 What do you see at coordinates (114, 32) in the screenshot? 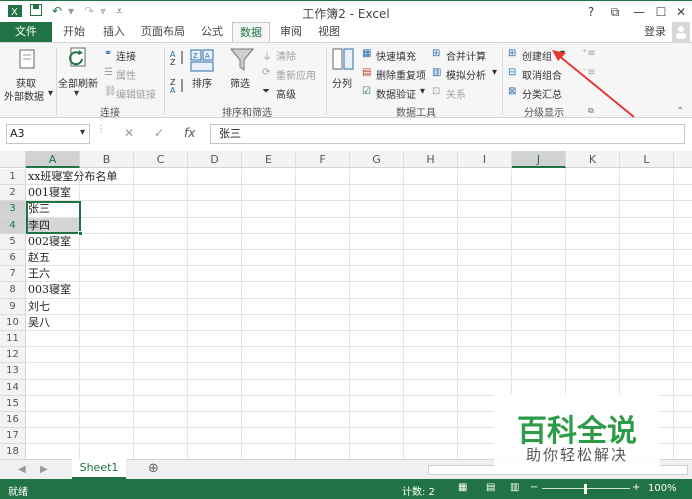
I see `tab-insert: 插入` at bounding box center [114, 32].